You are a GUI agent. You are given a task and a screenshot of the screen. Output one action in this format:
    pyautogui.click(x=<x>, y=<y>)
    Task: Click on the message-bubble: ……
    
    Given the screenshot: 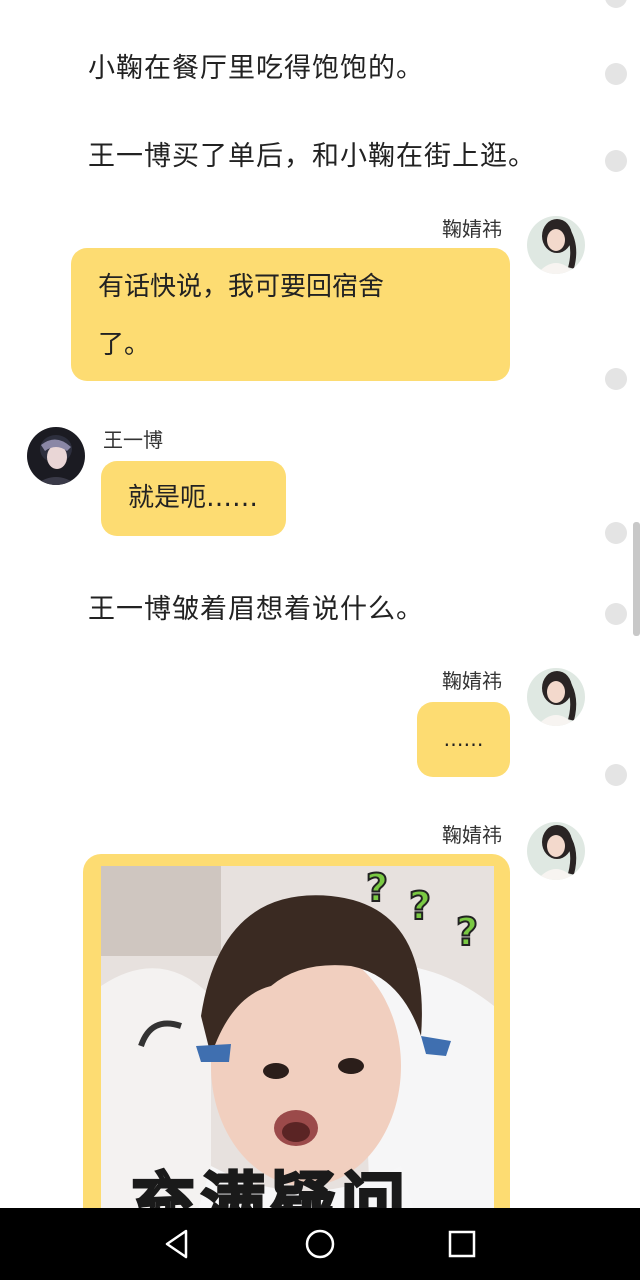 What is the action you would take?
    pyautogui.click(x=463, y=739)
    